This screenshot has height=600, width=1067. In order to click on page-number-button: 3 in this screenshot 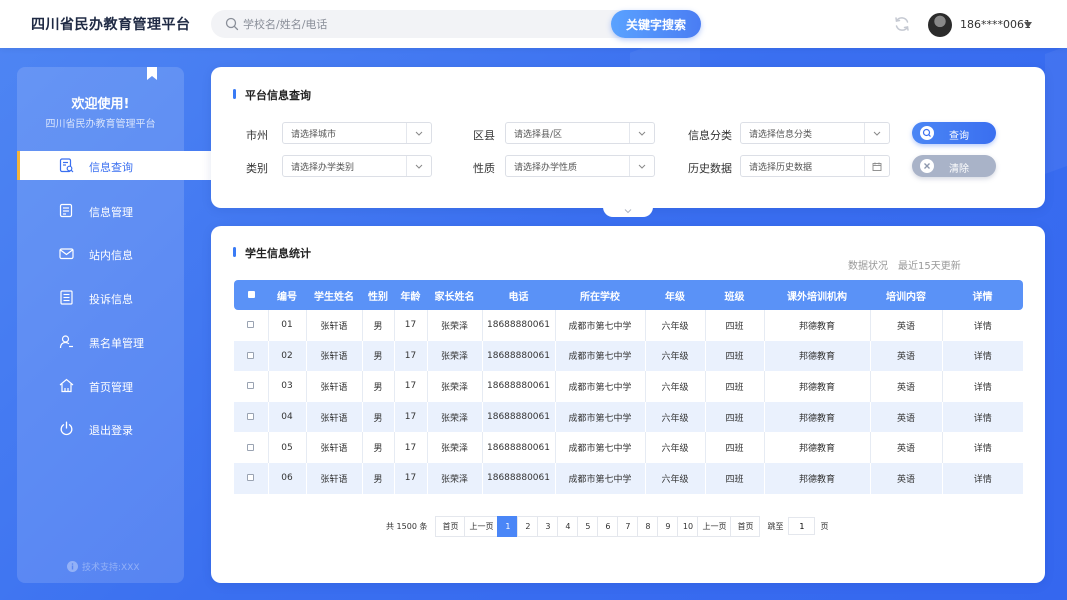, I will do `click(548, 526)`.